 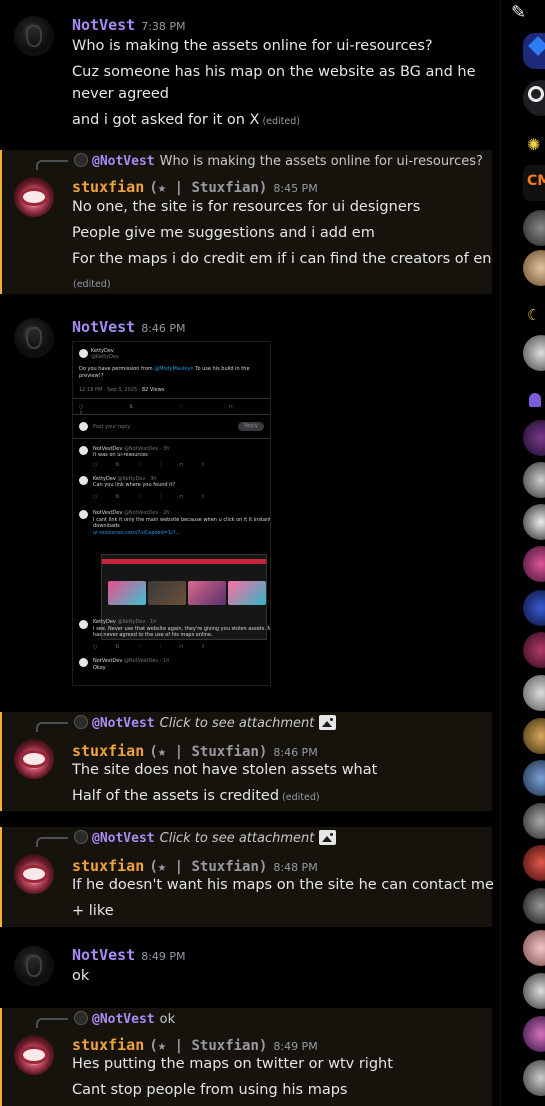 I want to click on reply-preview: @NotVest ok, so click(x=124, y=1019).